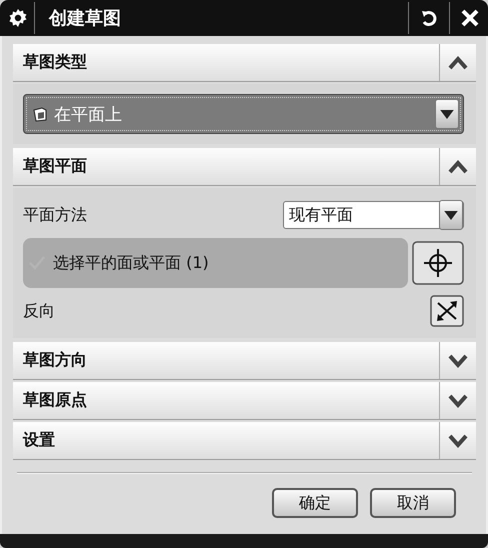 This screenshot has height=548, width=488. What do you see at coordinates (373, 215) in the screenshot?
I see `method-dropdown: 现有平面` at bounding box center [373, 215].